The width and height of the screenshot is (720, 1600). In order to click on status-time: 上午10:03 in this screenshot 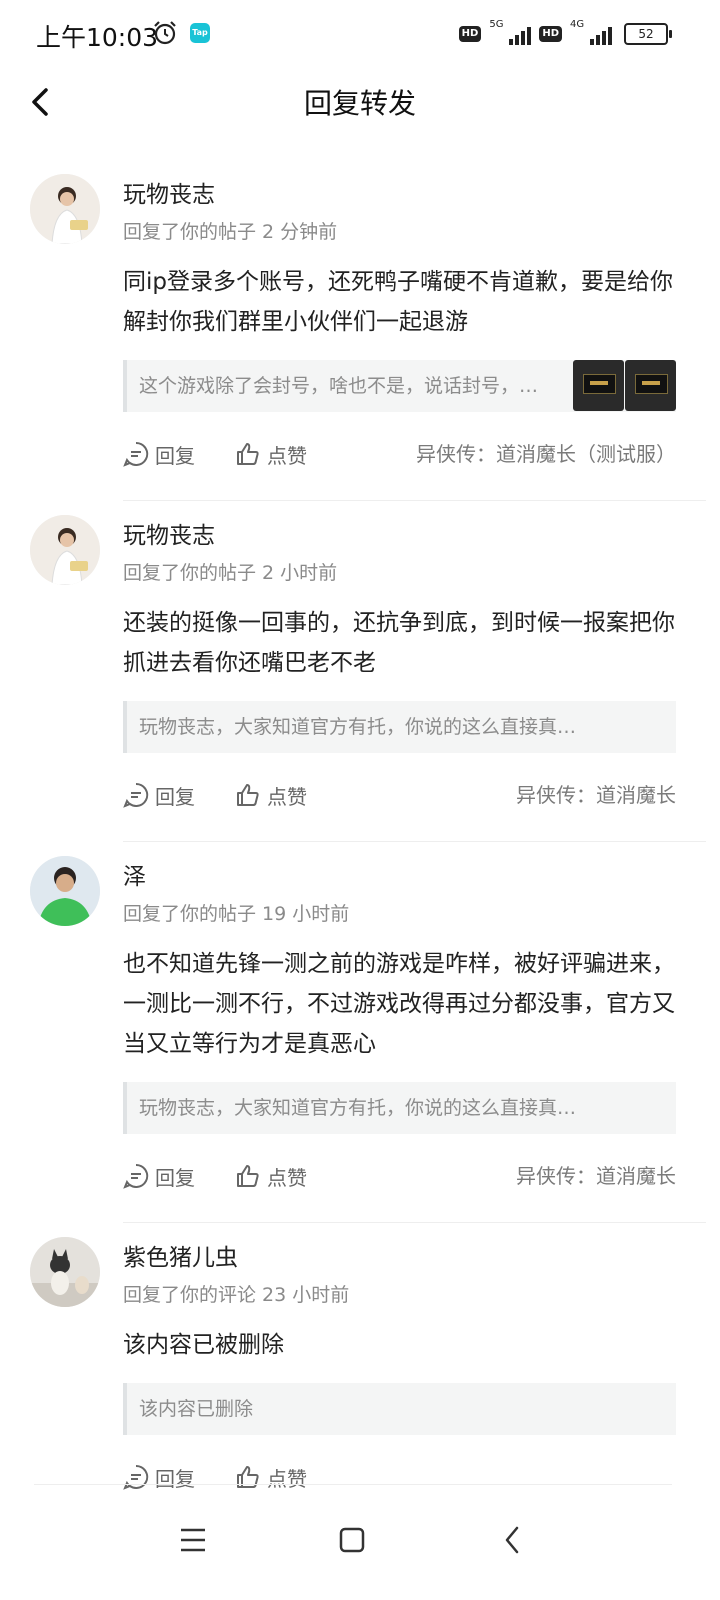, I will do `click(97, 37)`.